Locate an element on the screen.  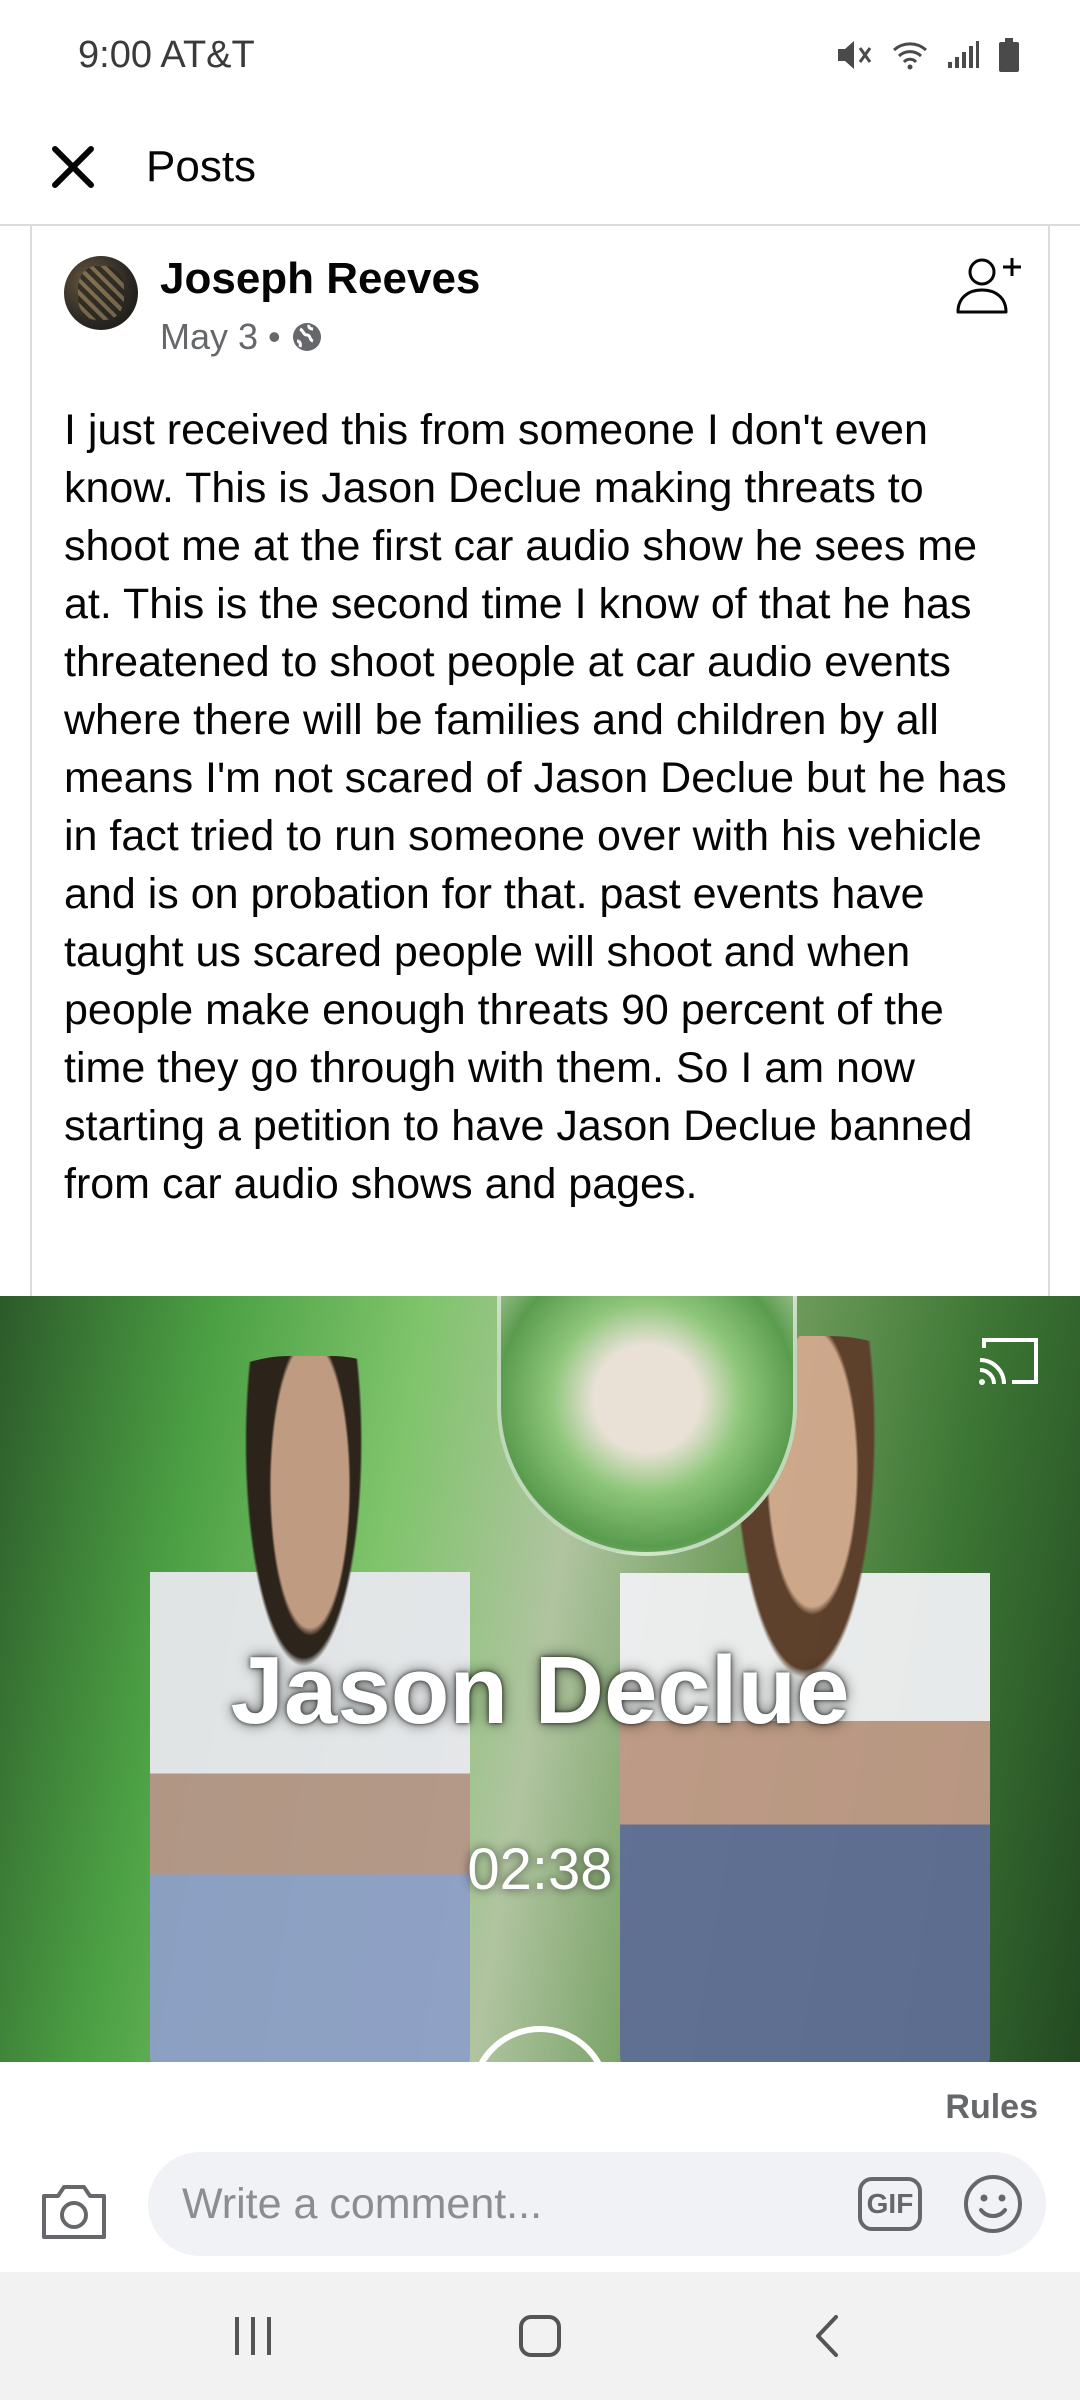
recents-button is located at coordinates (253, 2336).